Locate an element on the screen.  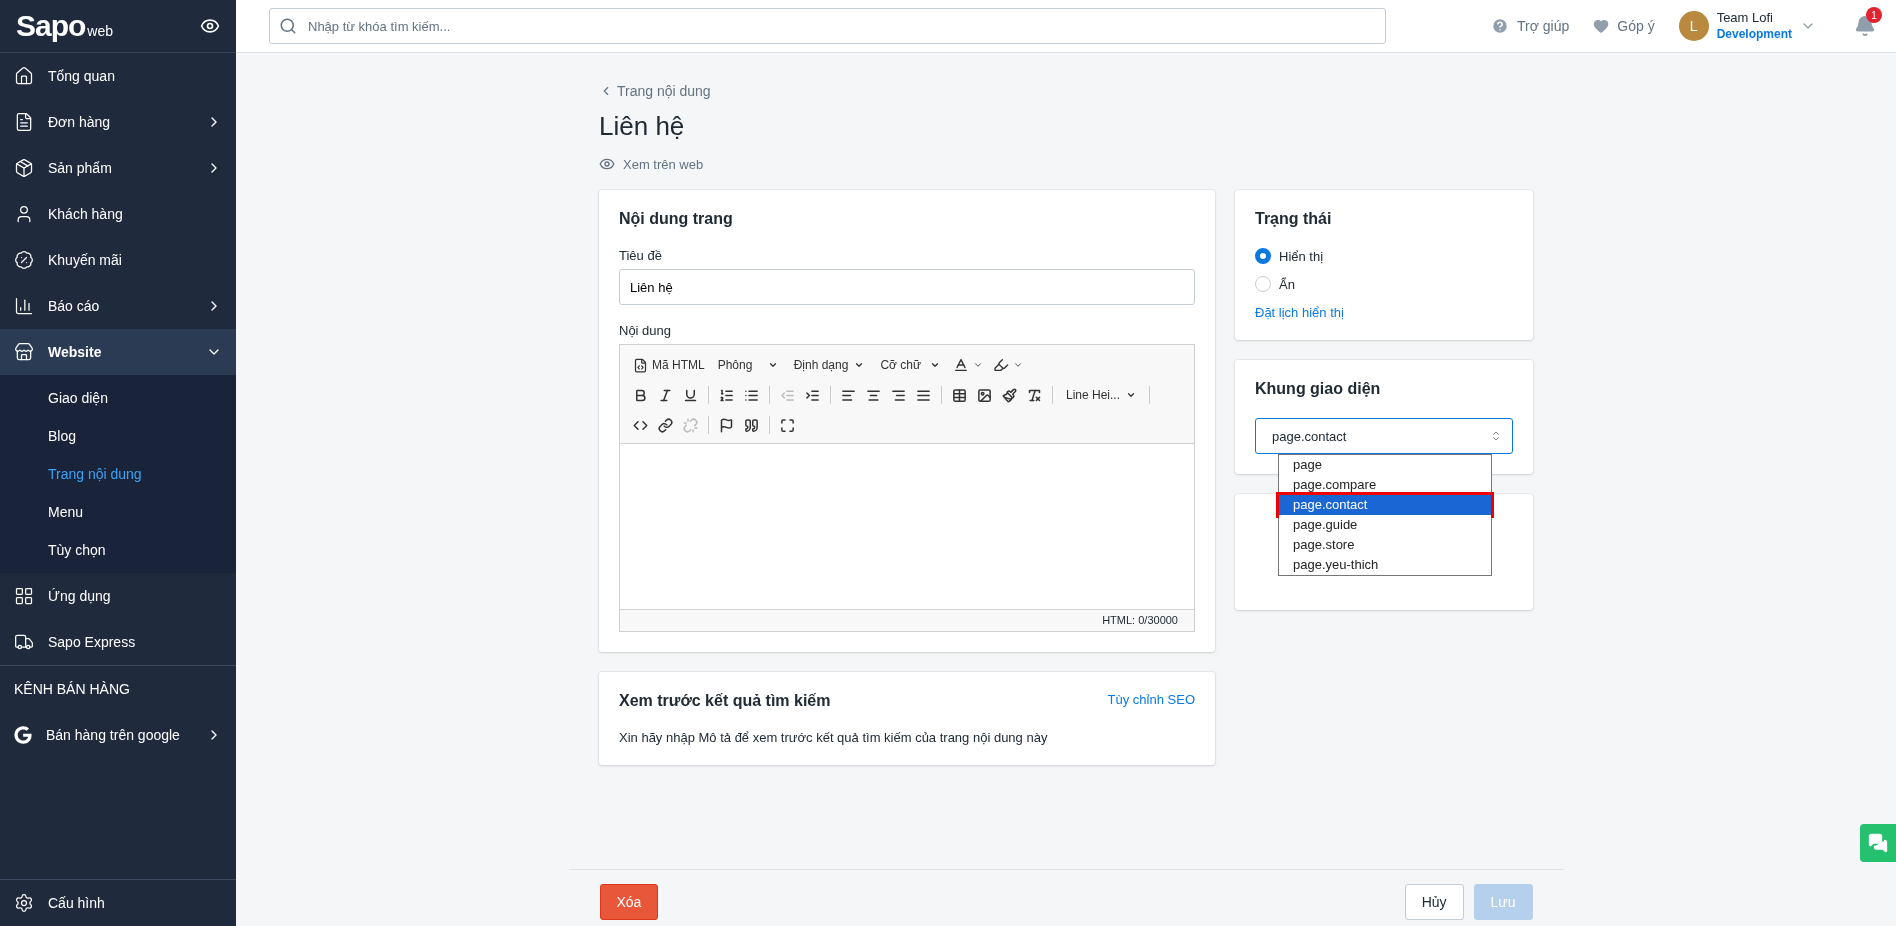
page-title: Liên hệ is located at coordinates (642, 126).